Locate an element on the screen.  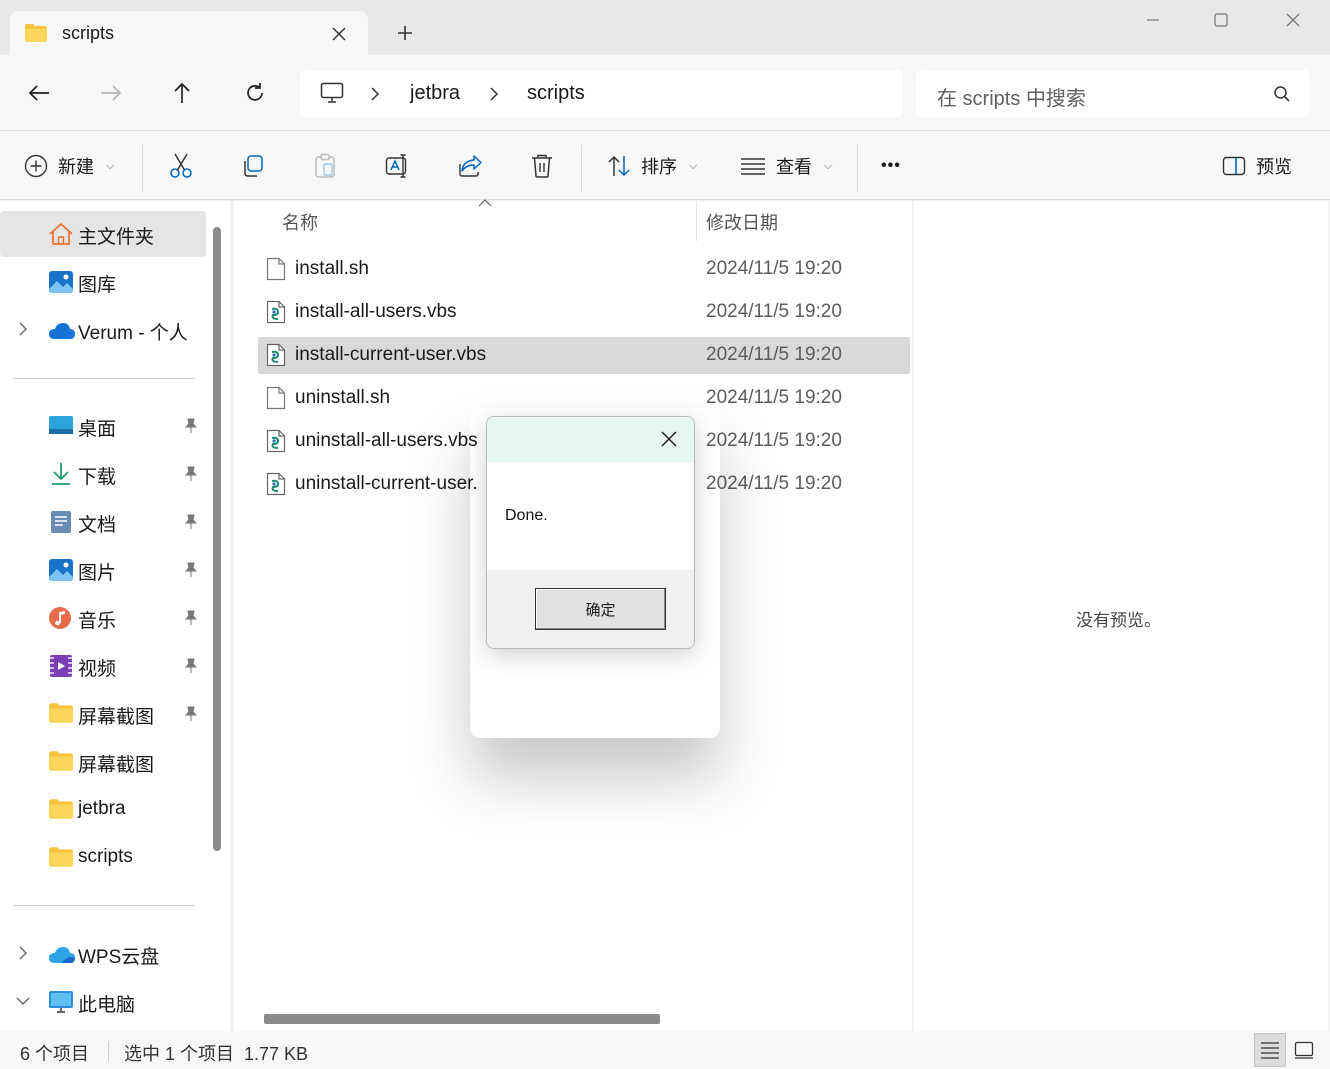
new-button: 新建 ⌵ is located at coordinates (69, 166).